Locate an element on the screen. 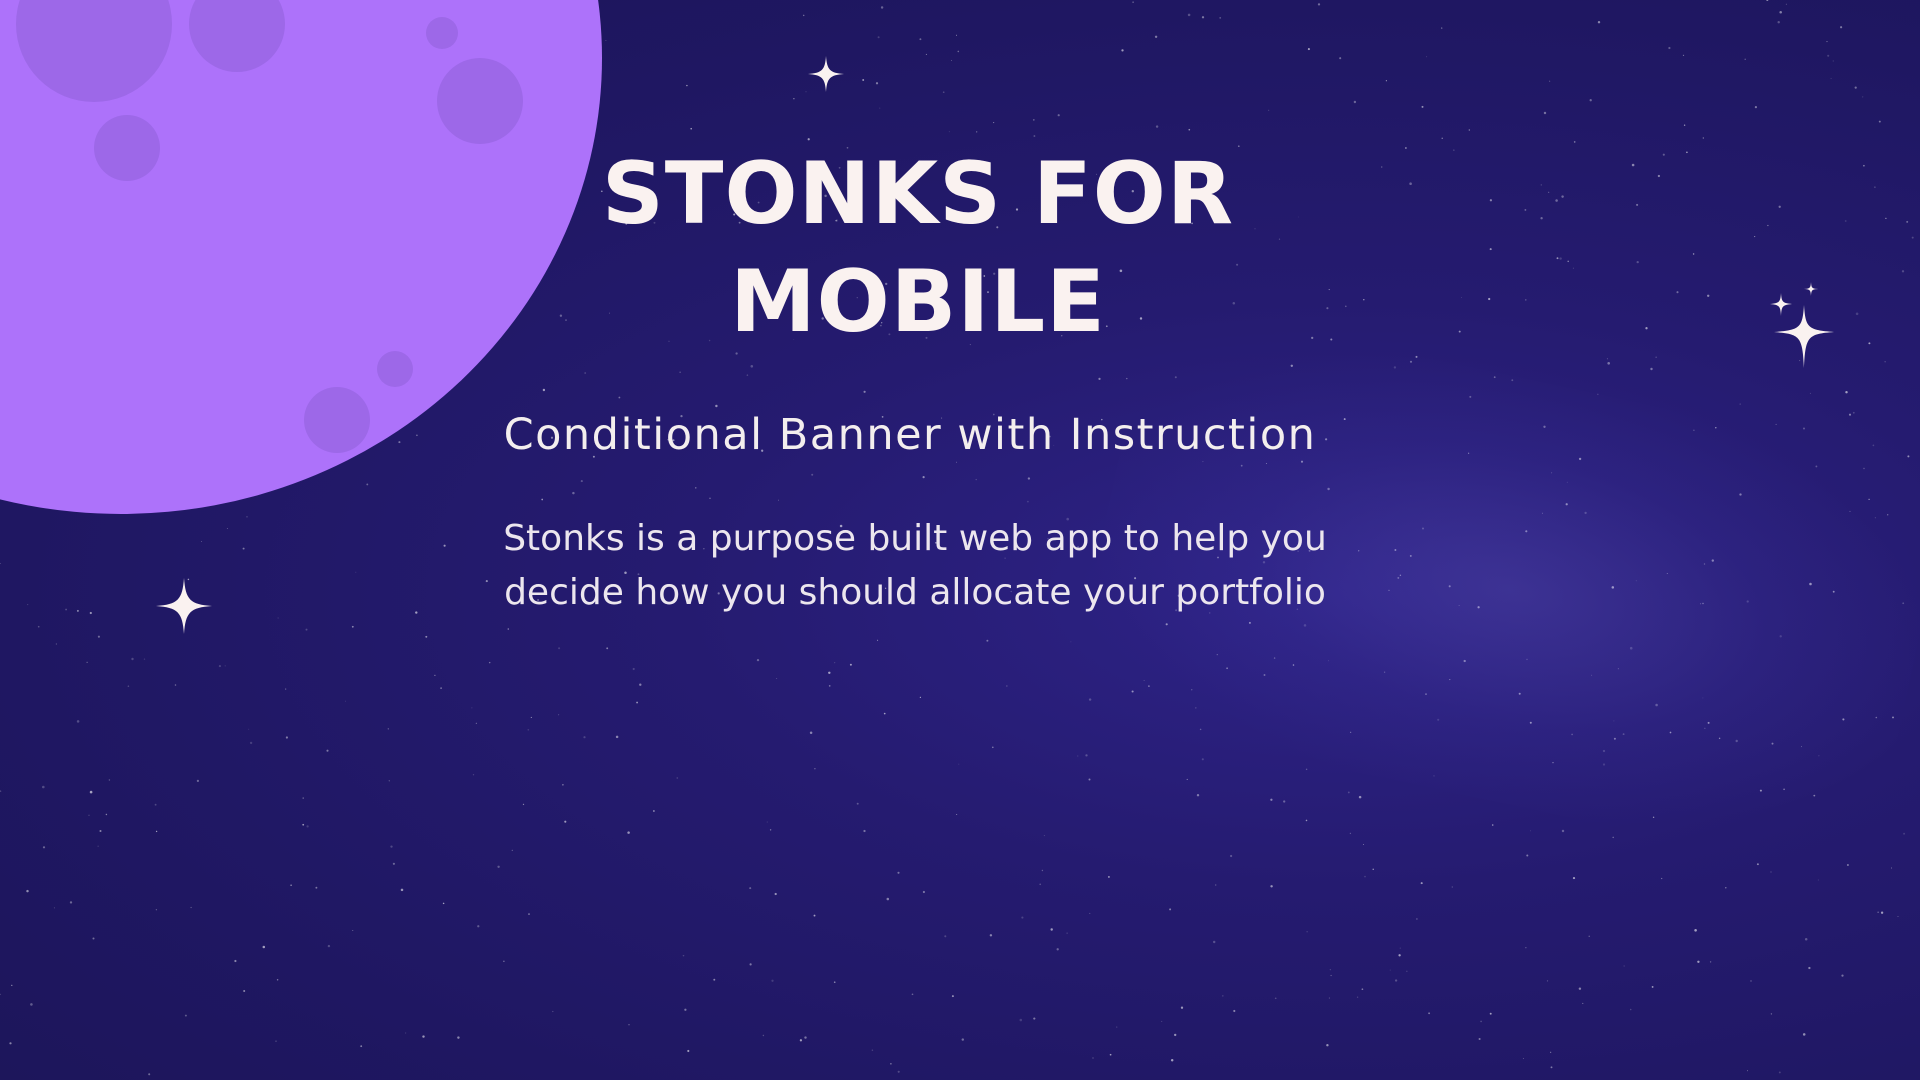 This screenshot has width=1920, height=1080. sparkle-cluster-icon is located at coordinates (1802, 325).